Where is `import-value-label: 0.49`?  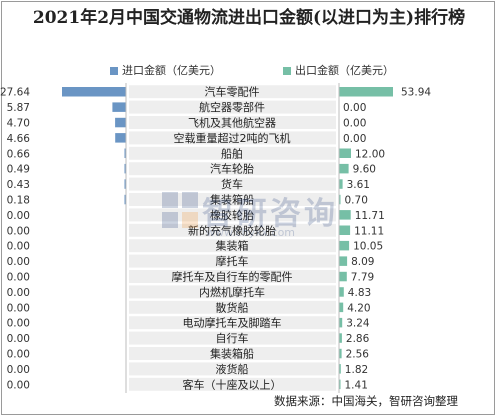
import-value-label: 0.49 is located at coordinates (18, 170).